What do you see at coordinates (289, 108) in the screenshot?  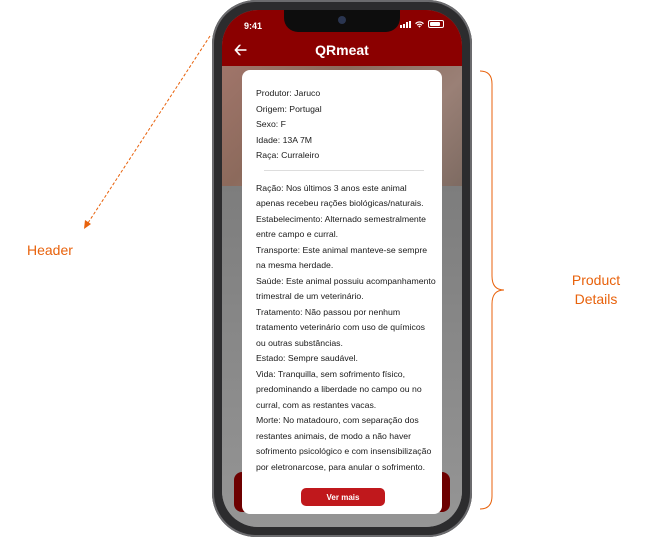 I see `detail-origem: Origem: Portugal` at bounding box center [289, 108].